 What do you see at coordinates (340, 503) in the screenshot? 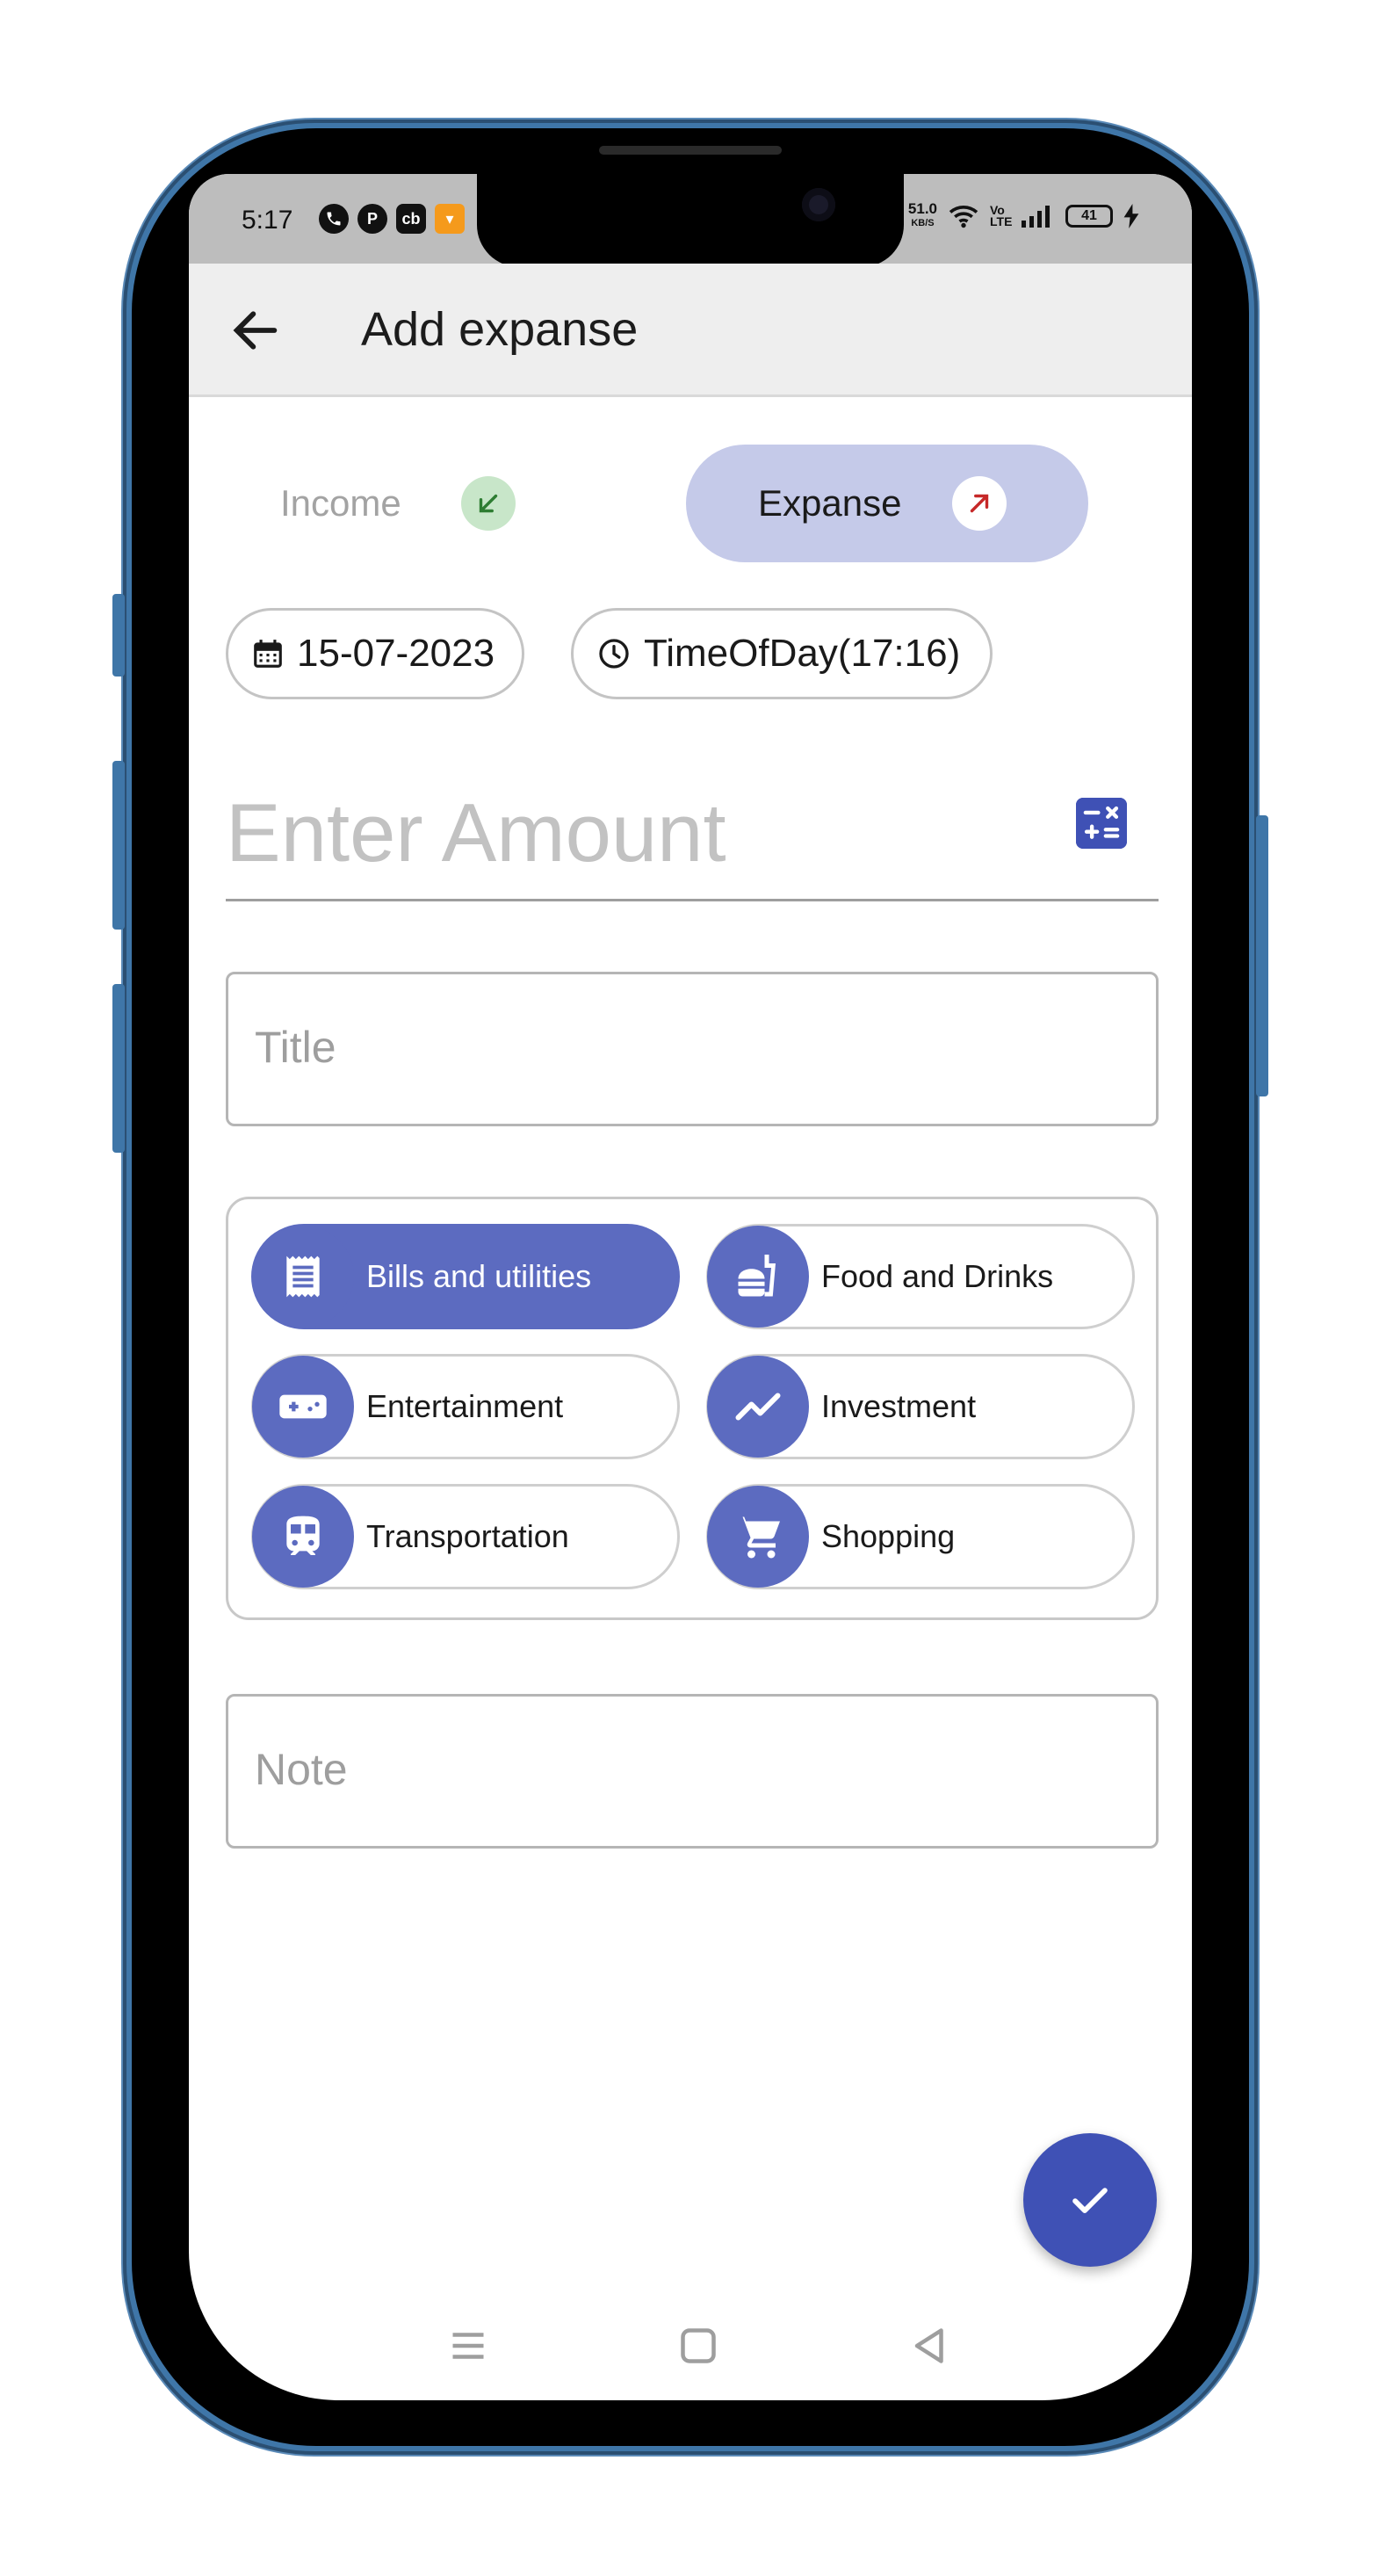
I see `income-label: Income` at bounding box center [340, 503].